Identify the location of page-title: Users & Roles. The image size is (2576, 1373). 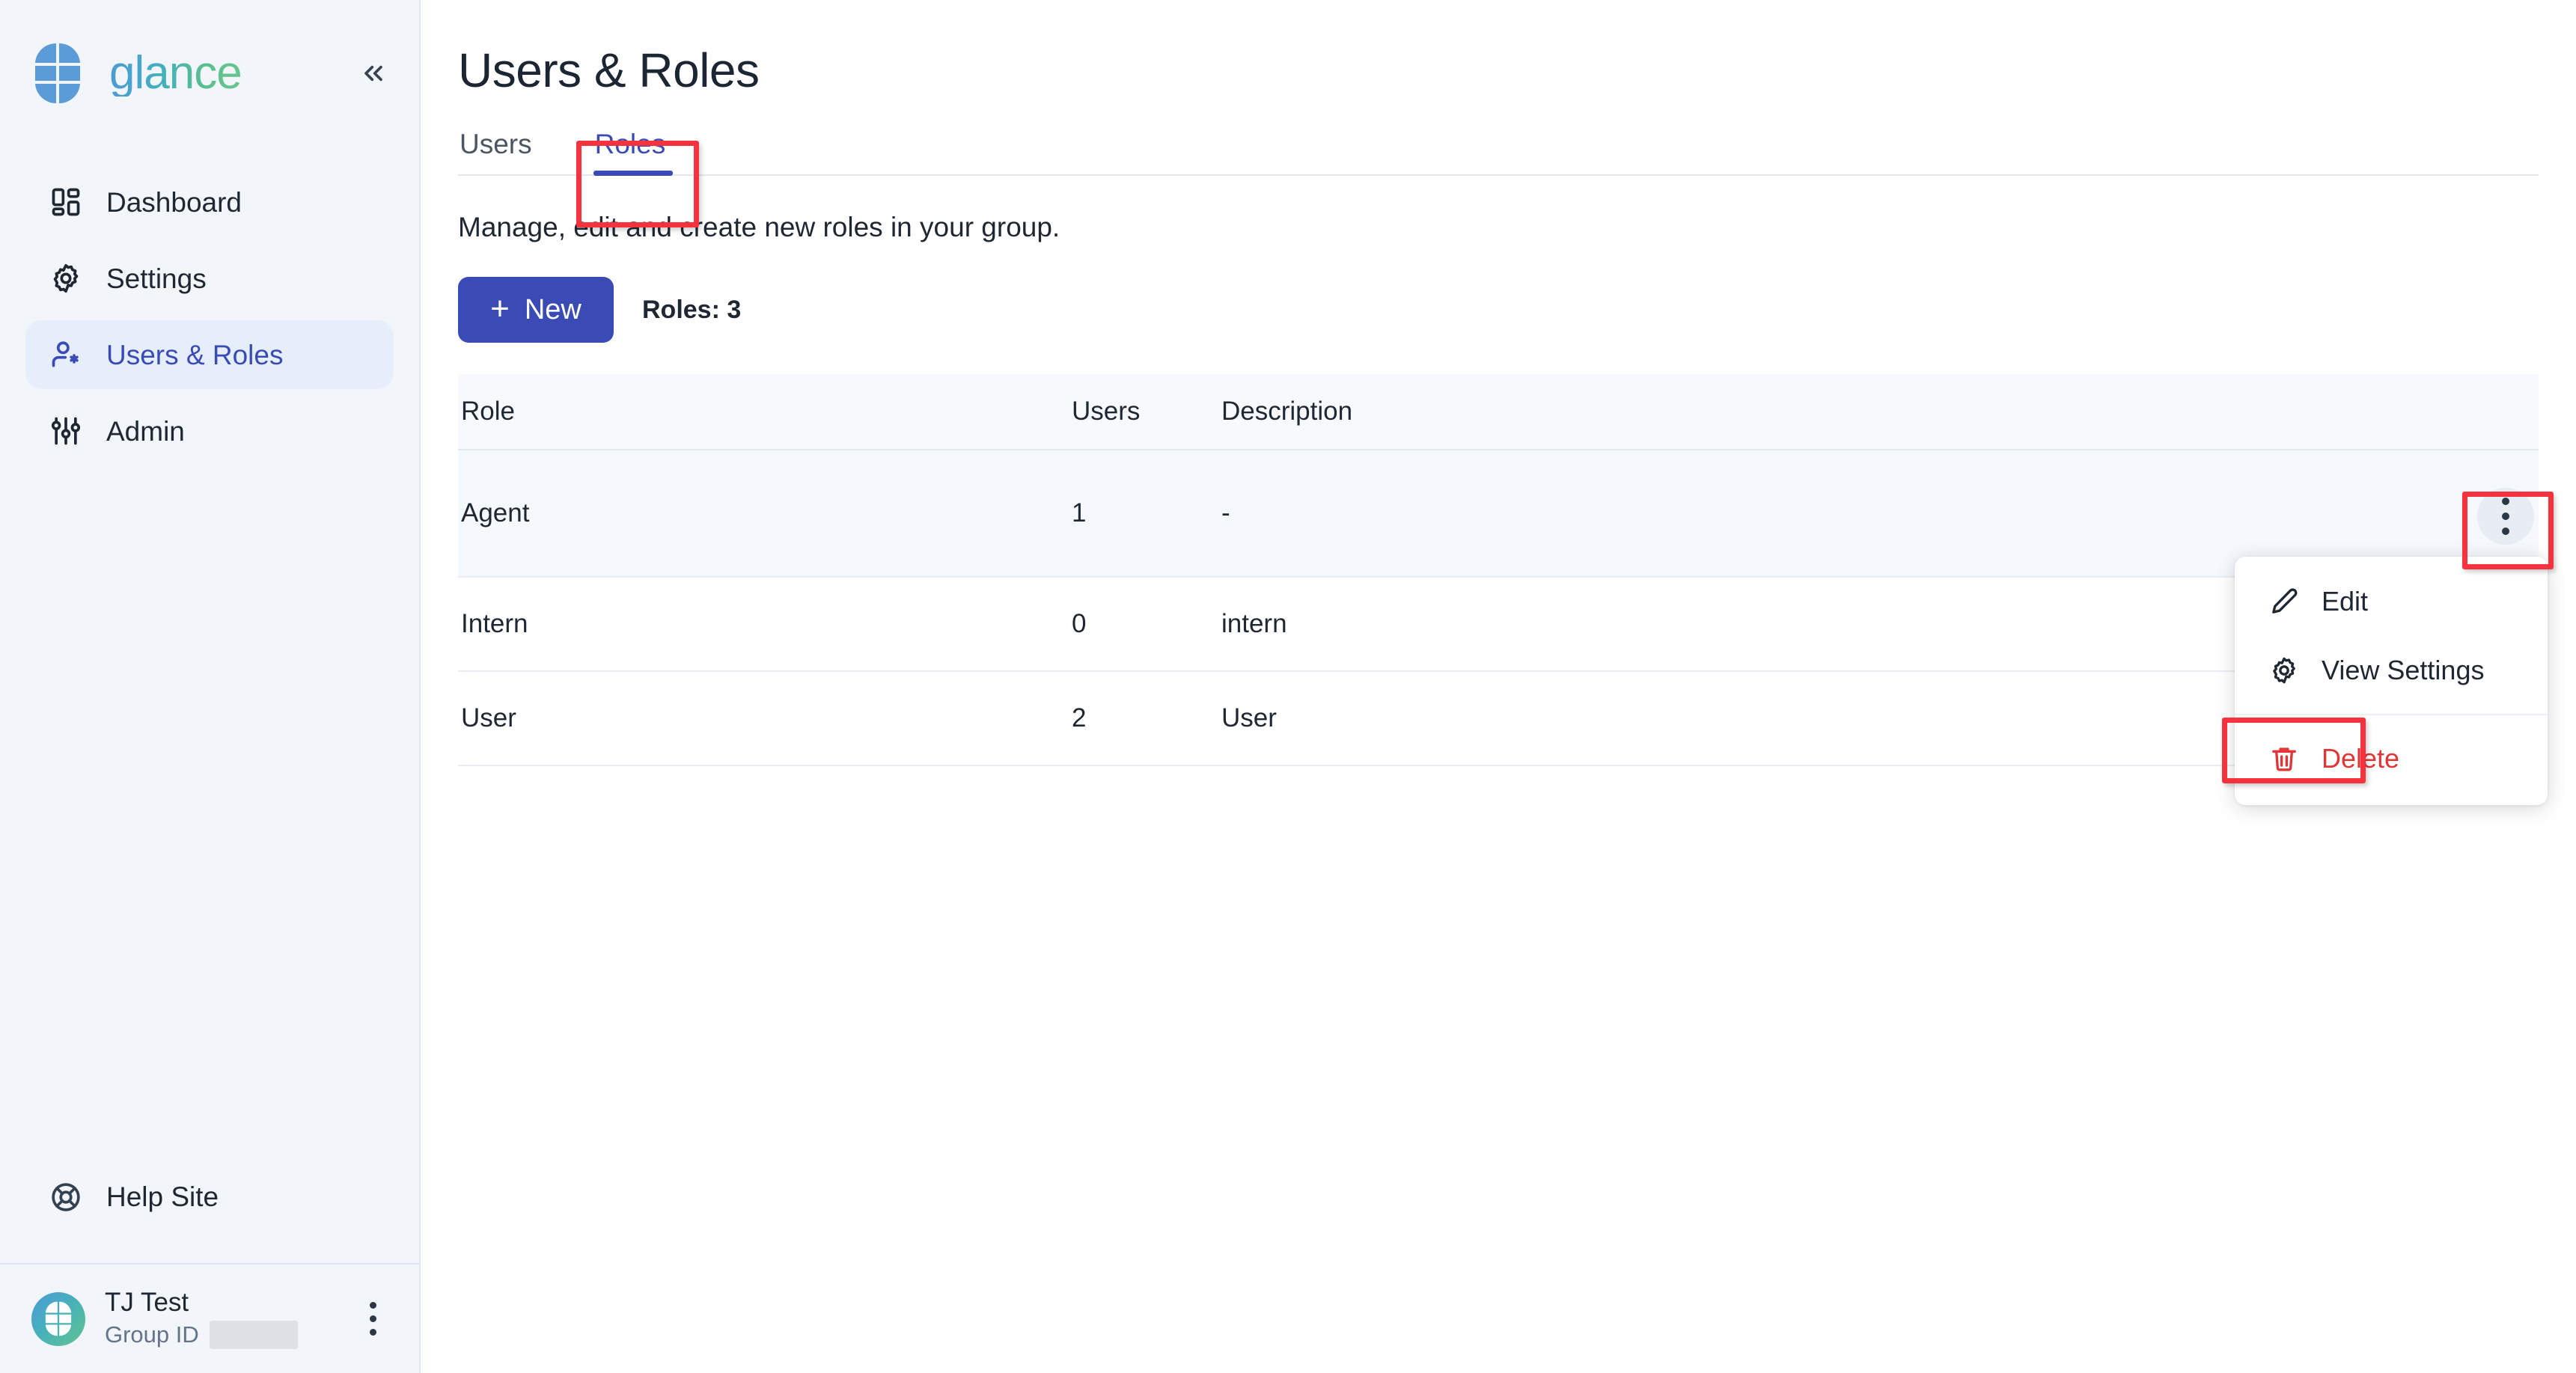
(609, 70).